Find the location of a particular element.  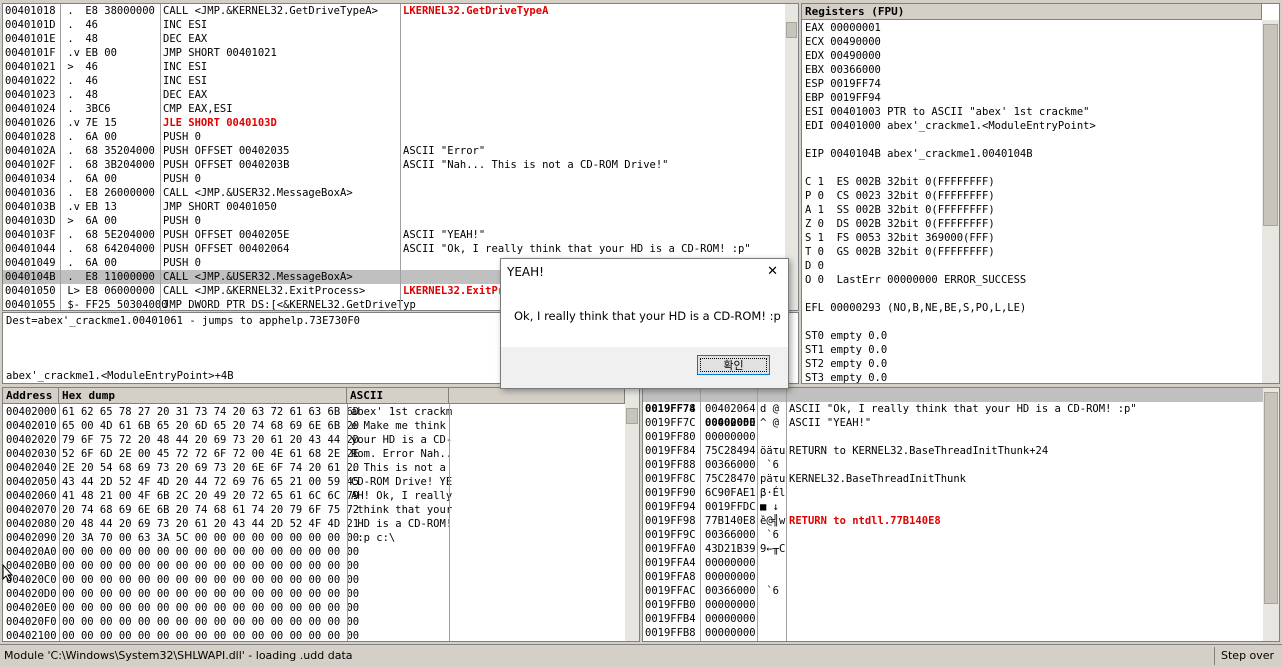

disasm-row: 00401028 . 6A 00 PUSH 0 is located at coordinates (394, 137).